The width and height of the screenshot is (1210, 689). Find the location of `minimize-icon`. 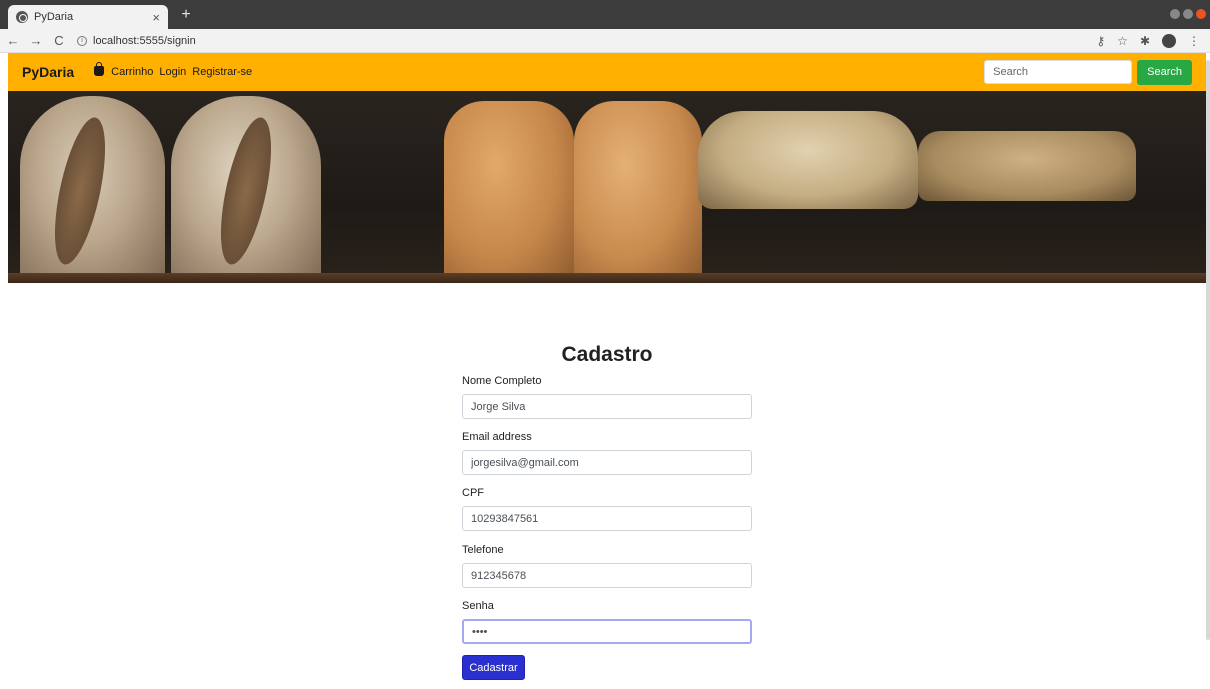

minimize-icon is located at coordinates (1175, 14).